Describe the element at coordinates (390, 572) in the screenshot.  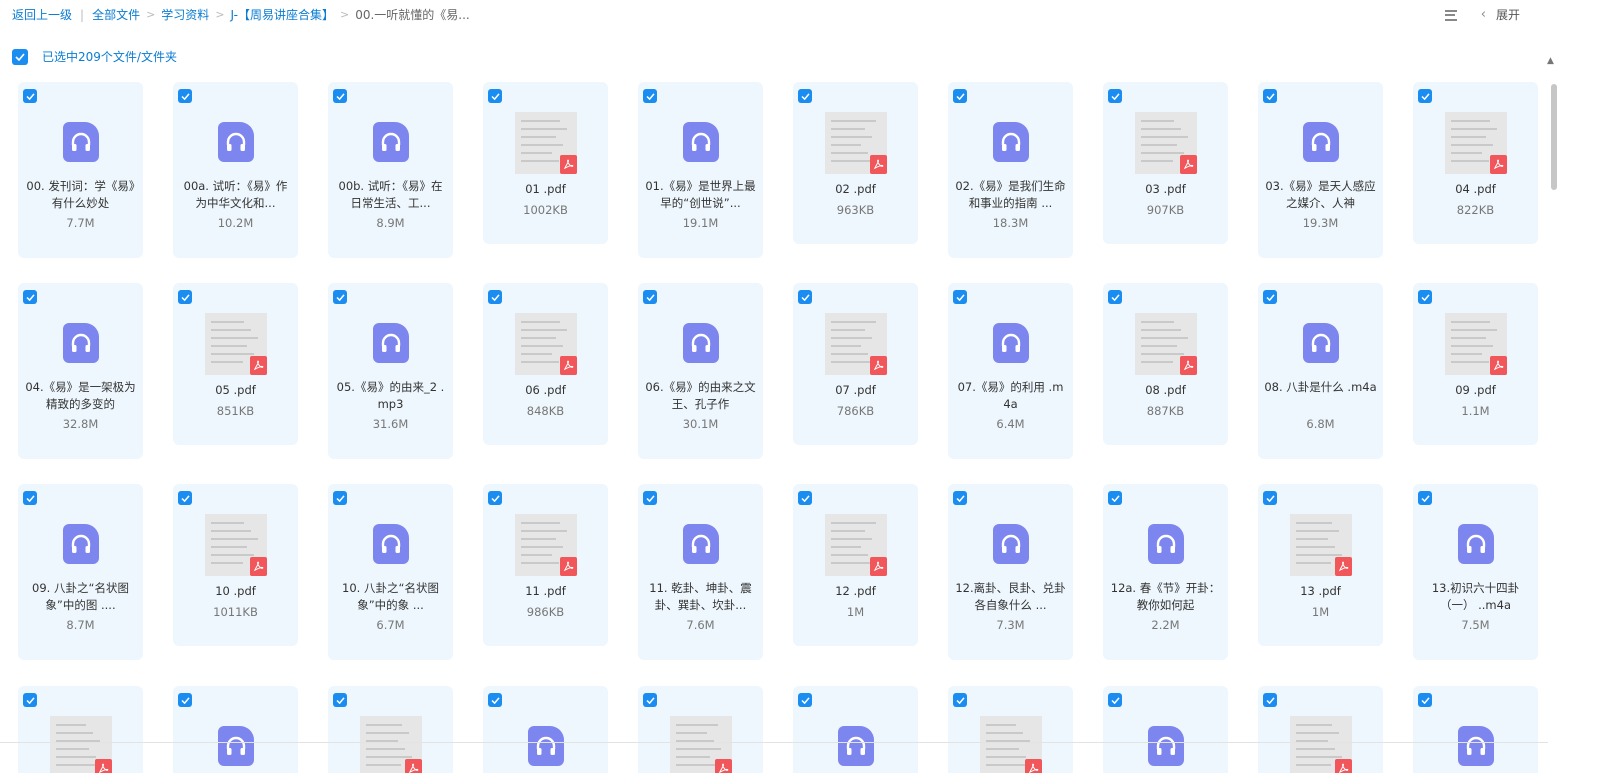
I see `audio-file-card: 10. 八卦之“名状图象”中的象 ... 6.7M` at that location.